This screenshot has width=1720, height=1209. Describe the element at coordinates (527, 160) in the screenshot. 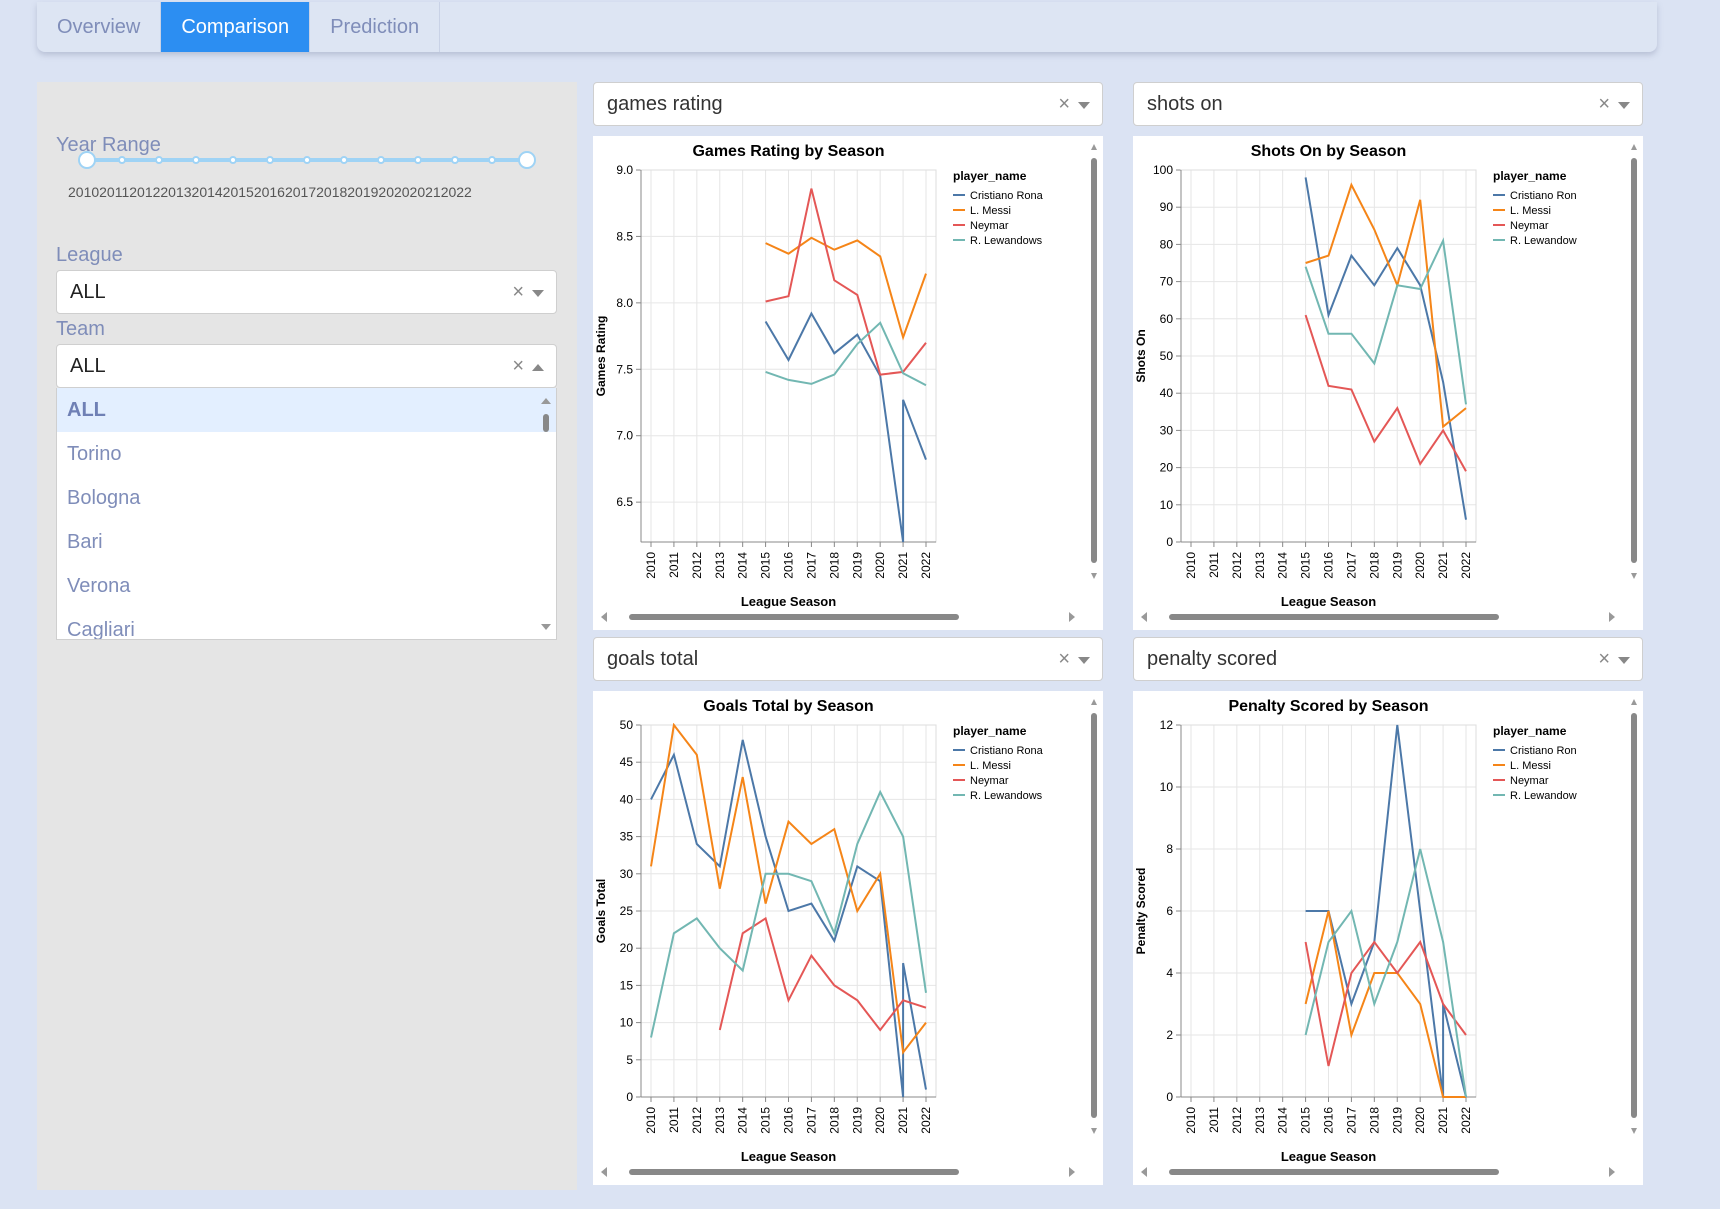

I see `year-range-end-handle` at that location.